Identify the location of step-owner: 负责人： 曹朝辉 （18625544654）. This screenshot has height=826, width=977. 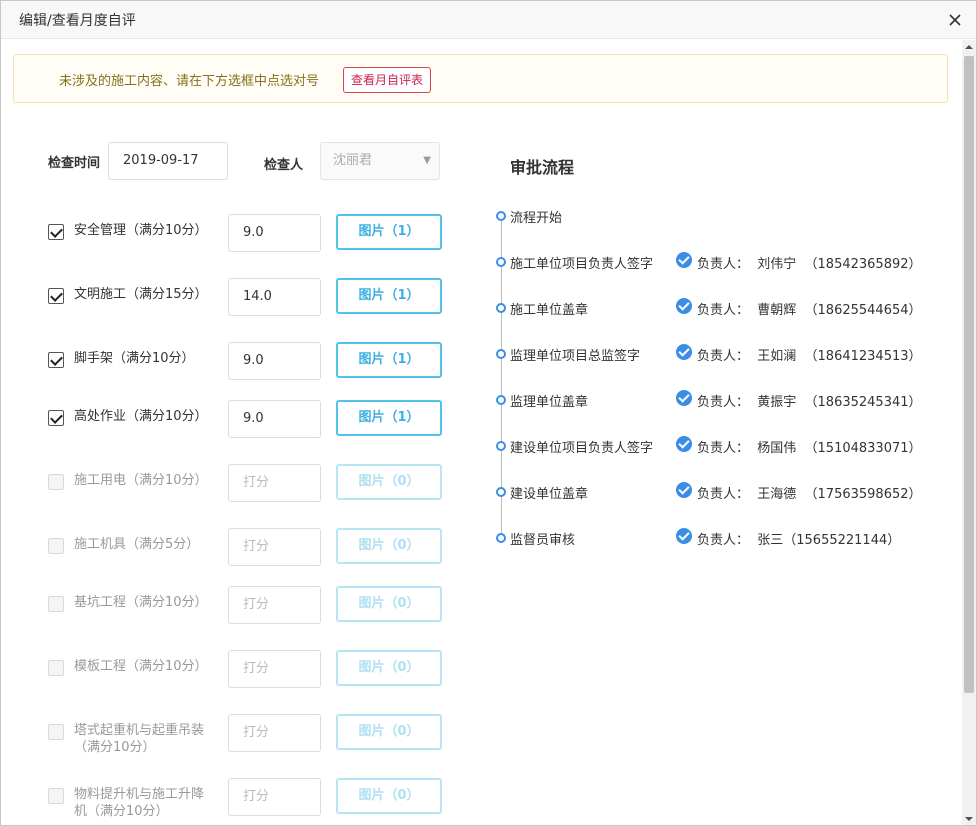
(809, 310).